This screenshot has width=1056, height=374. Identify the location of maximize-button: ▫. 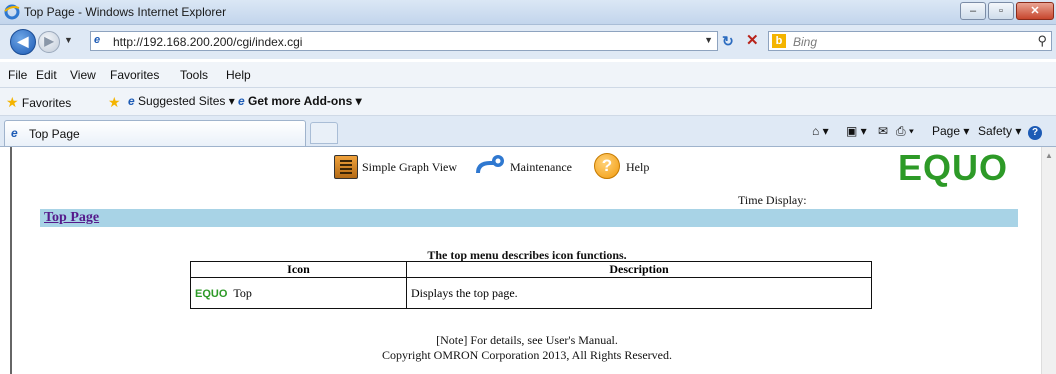
(1001, 11).